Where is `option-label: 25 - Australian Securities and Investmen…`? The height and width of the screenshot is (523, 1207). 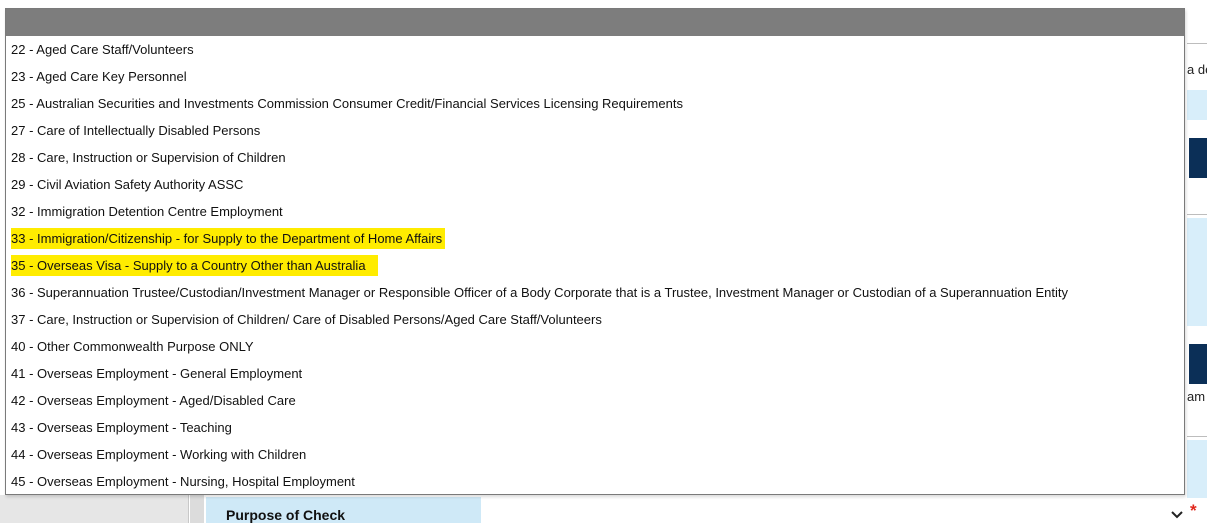
option-label: 25 - Australian Securities and Investmen… is located at coordinates (347, 103).